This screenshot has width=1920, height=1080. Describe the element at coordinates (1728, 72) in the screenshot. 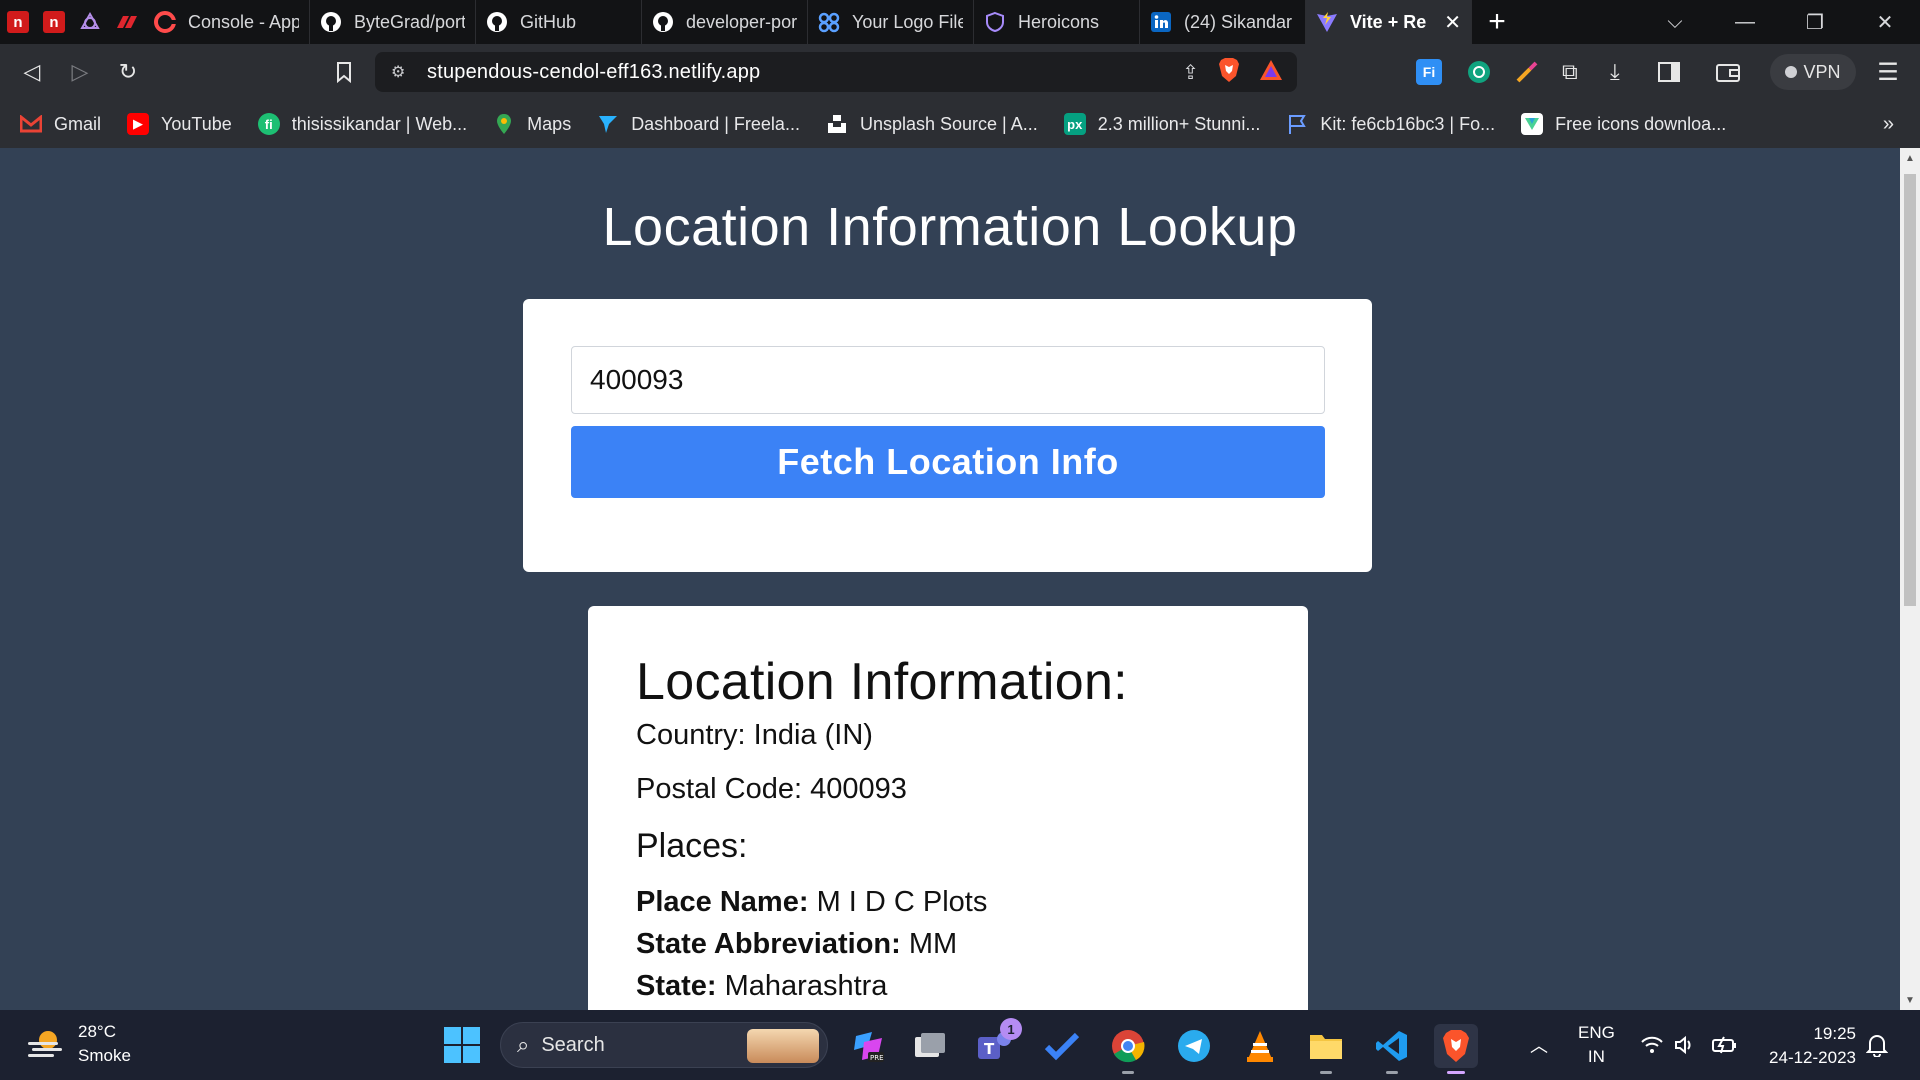

I see `wallet-icon` at that location.